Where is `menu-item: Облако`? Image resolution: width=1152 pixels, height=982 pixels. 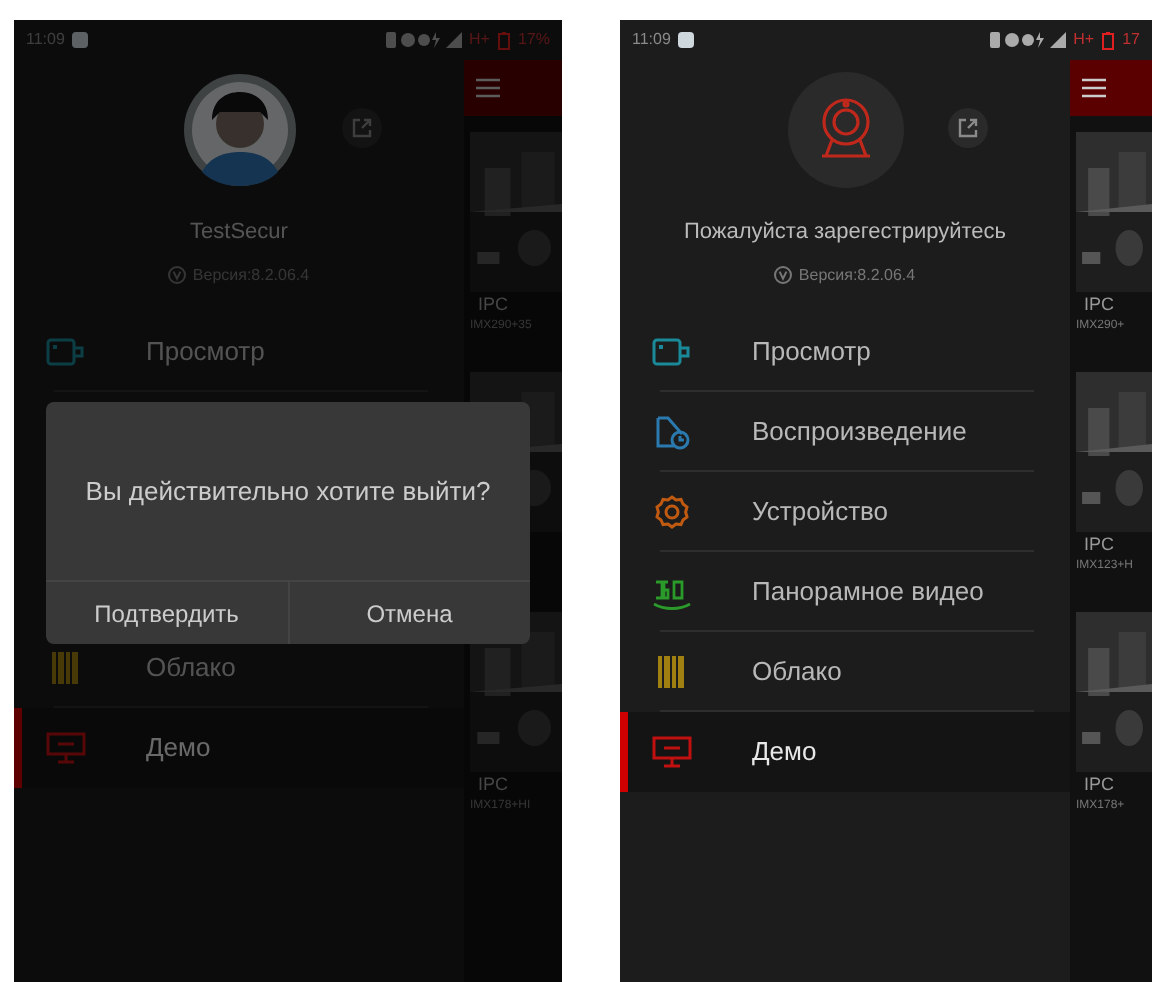
menu-item: Облако is located at coordinates (845, 671).